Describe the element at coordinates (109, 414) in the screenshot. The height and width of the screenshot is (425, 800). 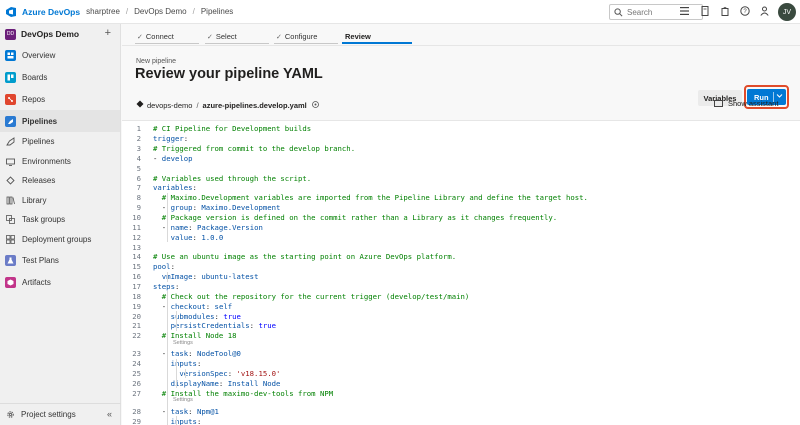
I see `collapse-sidebar-icon: «` at that location.